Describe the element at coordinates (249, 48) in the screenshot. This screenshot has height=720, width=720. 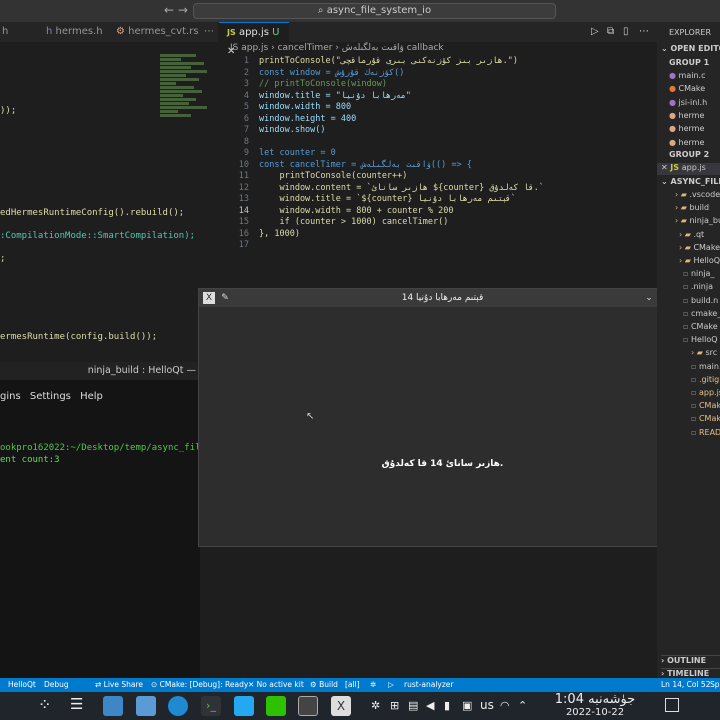
I see `breadcrumb-file: JS app.js` at that location.